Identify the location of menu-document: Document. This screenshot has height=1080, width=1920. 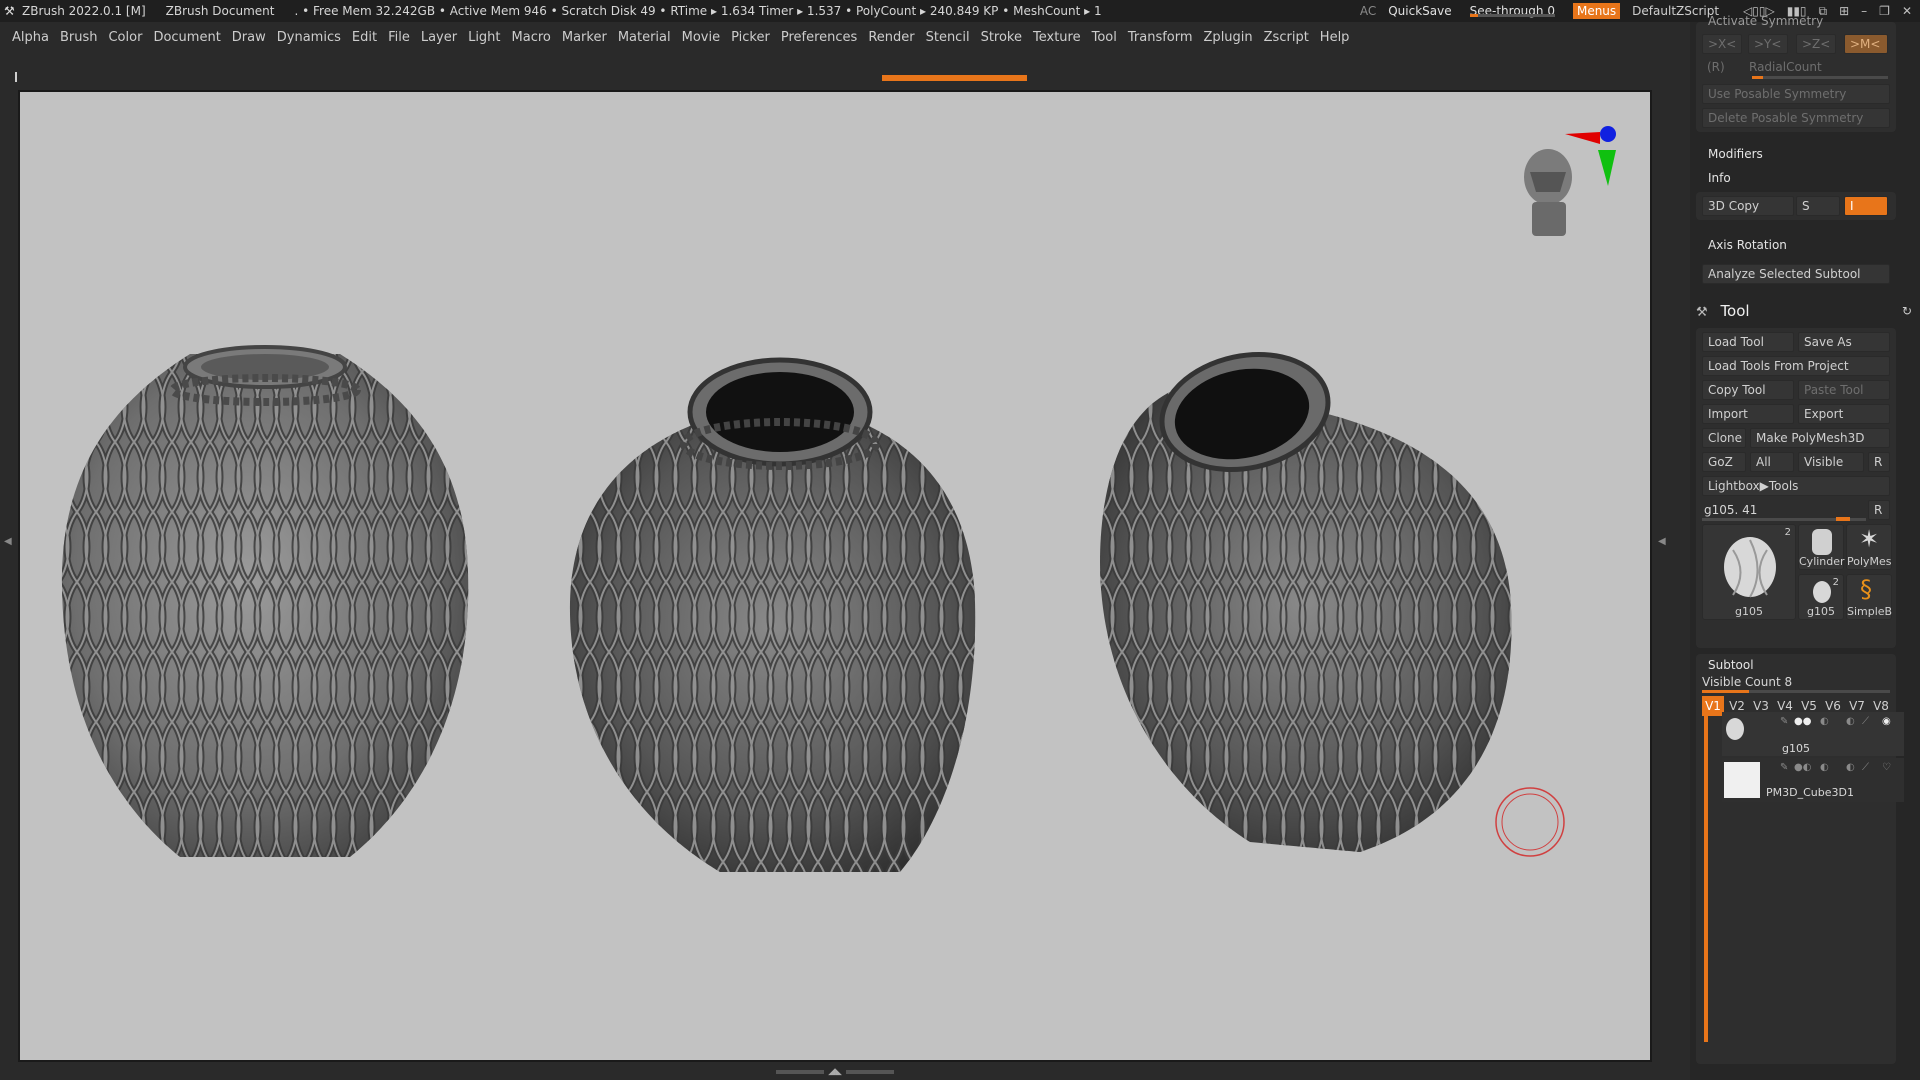
(186, 37).